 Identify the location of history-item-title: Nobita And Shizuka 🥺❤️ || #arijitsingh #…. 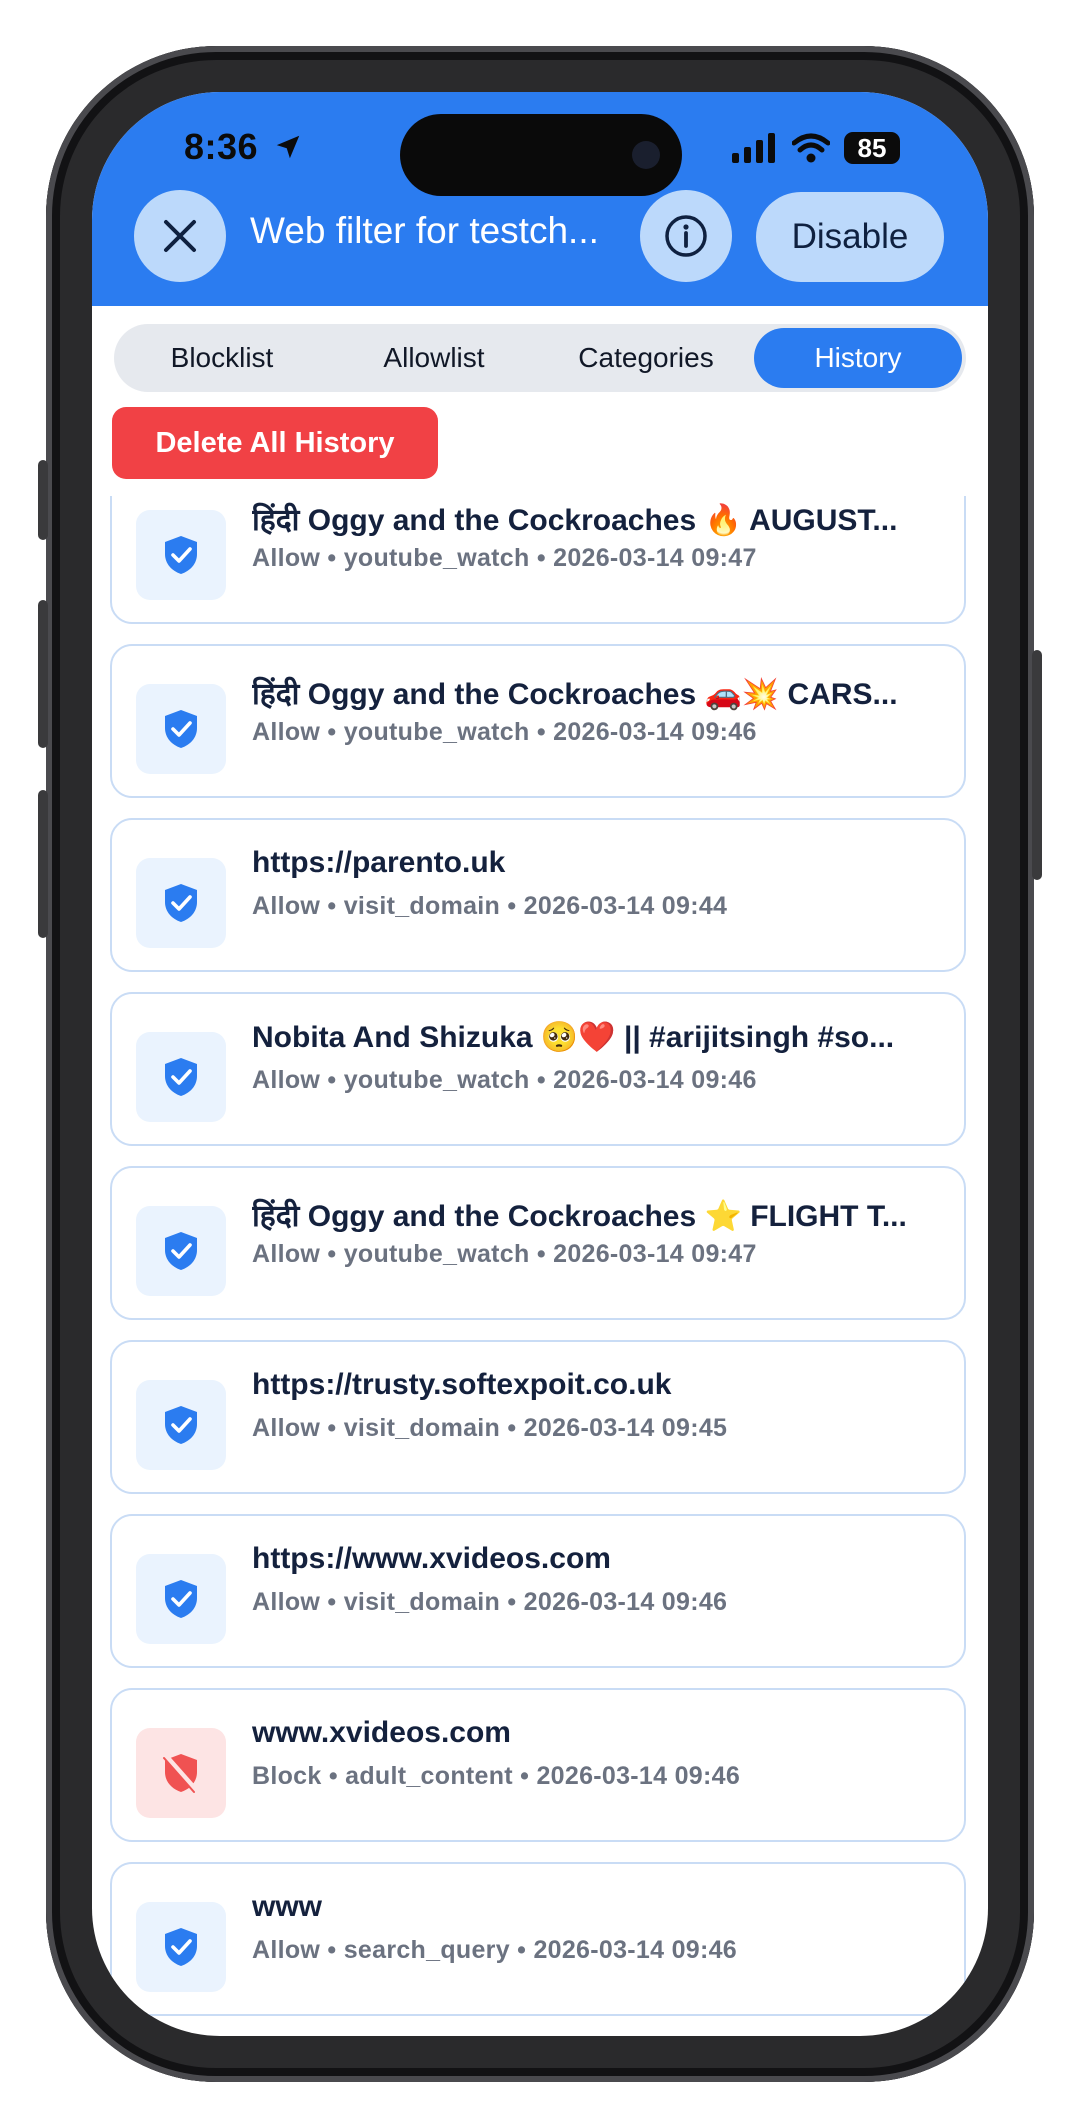
(573, 1037).